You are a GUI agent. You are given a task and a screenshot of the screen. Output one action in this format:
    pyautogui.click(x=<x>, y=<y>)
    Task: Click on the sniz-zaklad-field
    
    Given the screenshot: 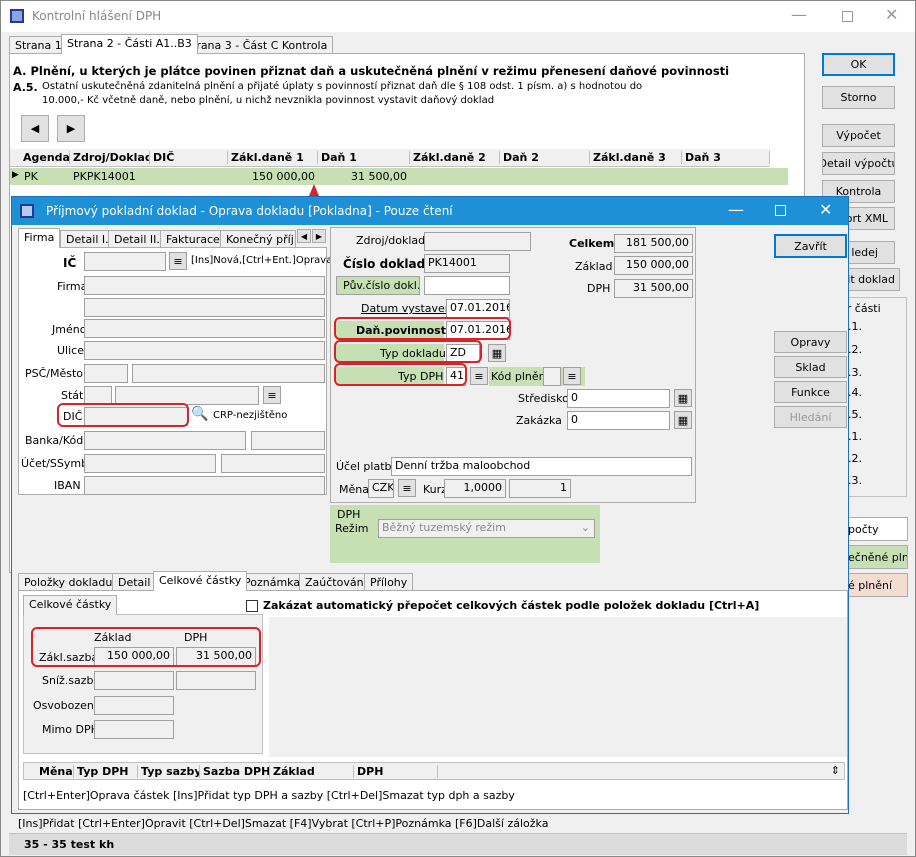 What is the action you would take?
    pyautogui.click(x=134, y=680)
    